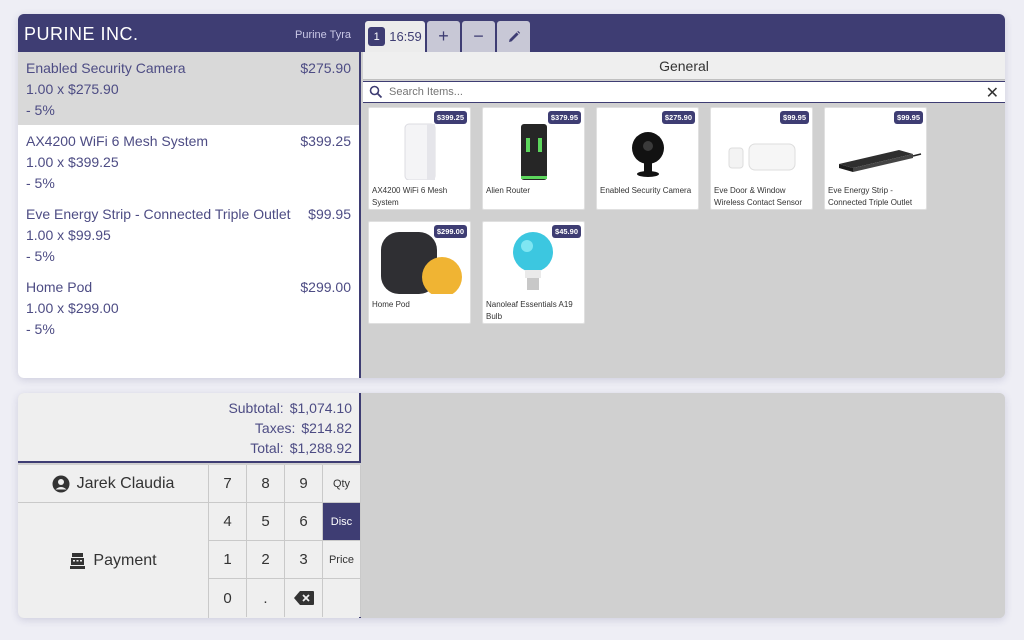 The width and height of the screenshot is (1024, 640). What do you see at coordinates (68, 235) in the screenshot?
I see `order-line-qty: 1.00 x $99.95` at bounding box center [68, 235].